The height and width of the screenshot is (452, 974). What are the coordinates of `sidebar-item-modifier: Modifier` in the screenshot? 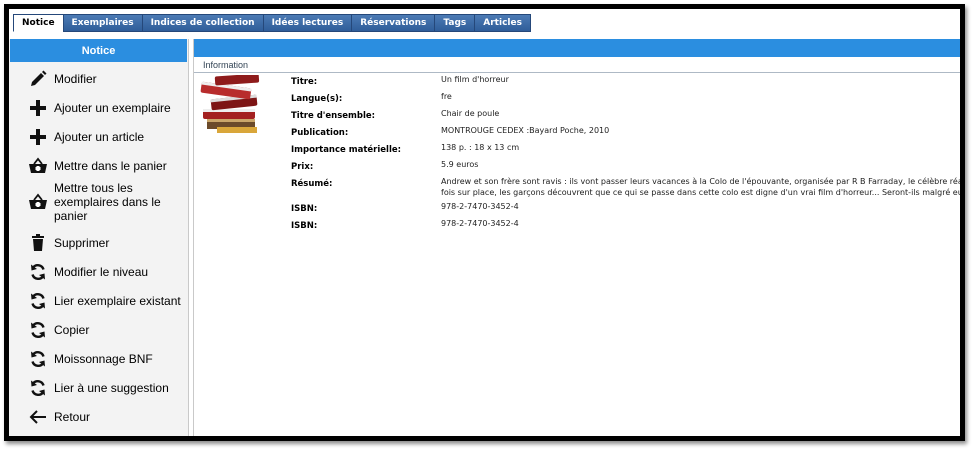 It's located at (98, 79).